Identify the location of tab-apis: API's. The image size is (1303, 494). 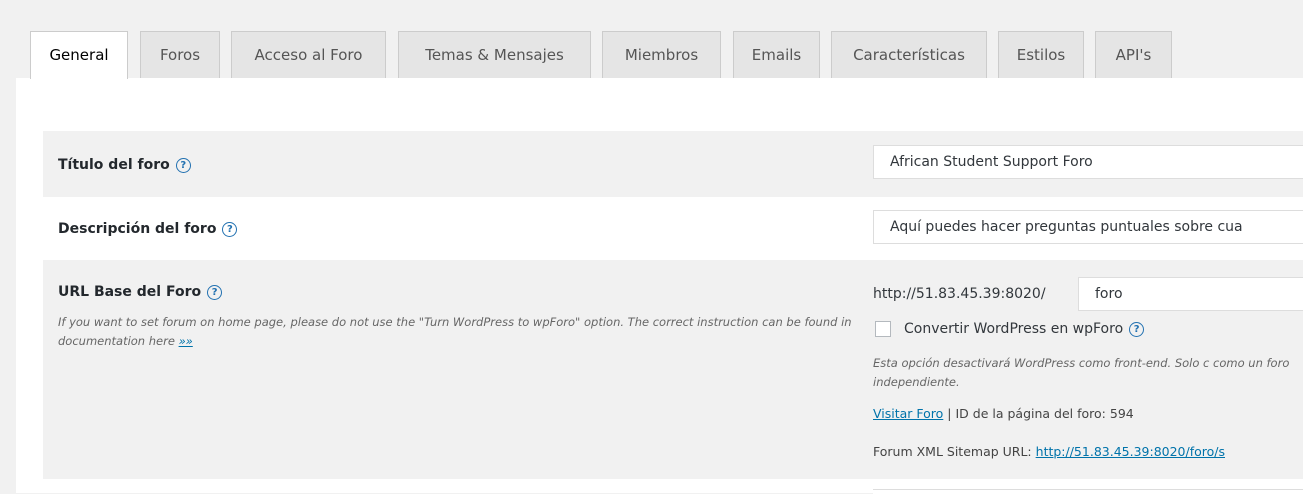
(1133, 54).